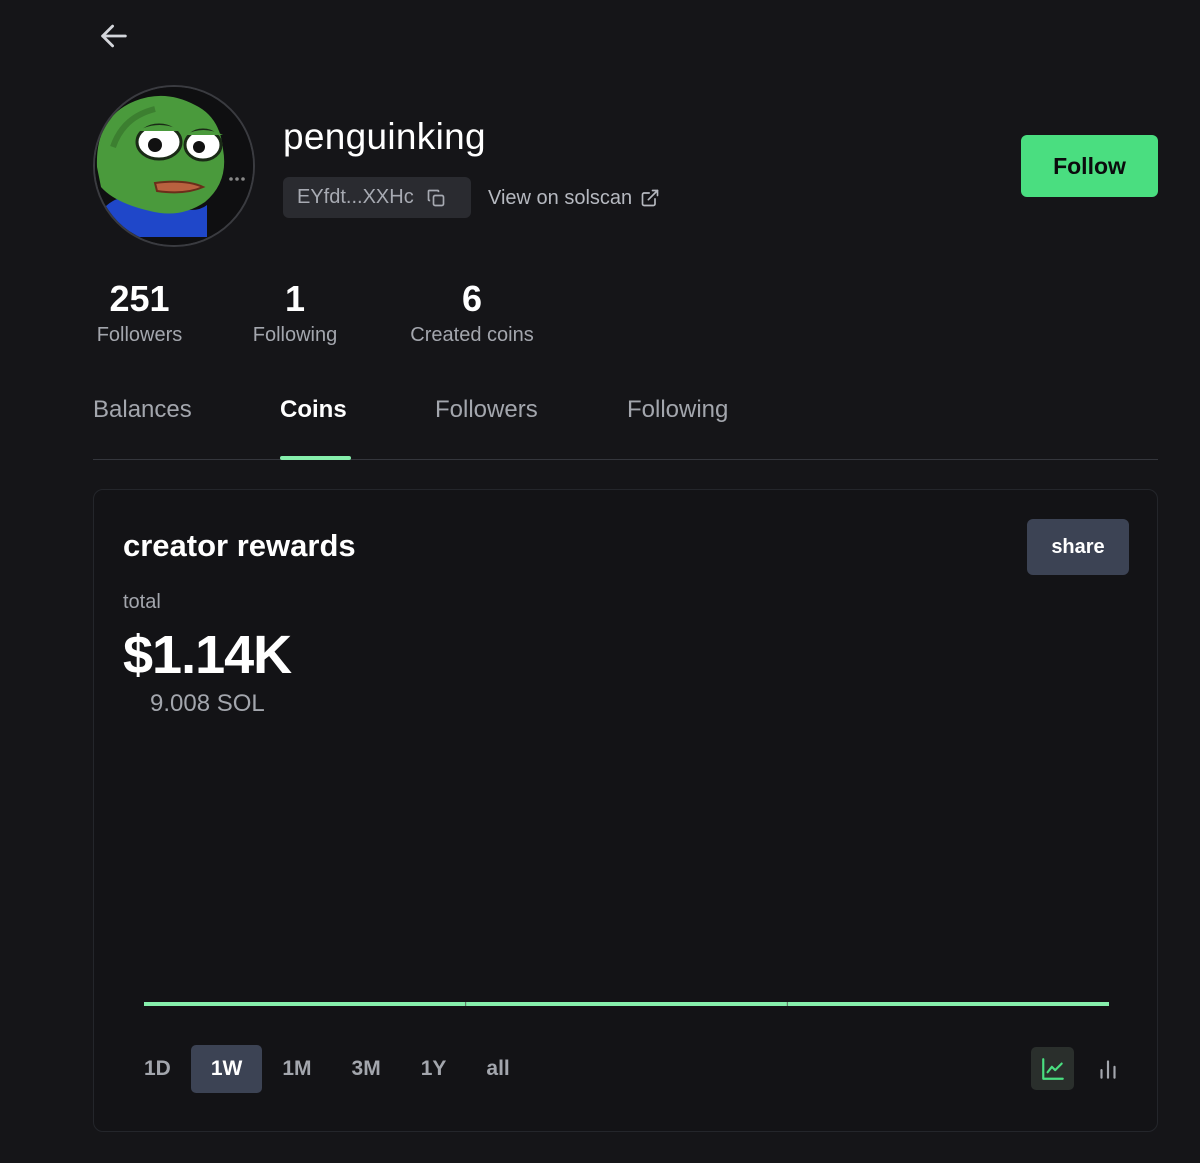 The height and width of the screenshot is (1163, 1200). I want to click on stat-following: 1 Following, so click(295, 312).